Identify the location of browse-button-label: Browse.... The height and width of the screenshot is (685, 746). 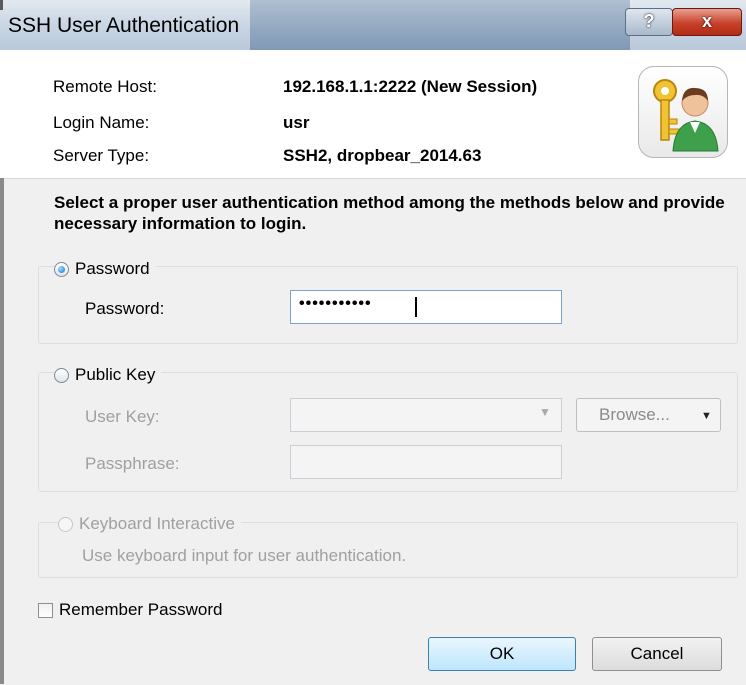
(634, 414).